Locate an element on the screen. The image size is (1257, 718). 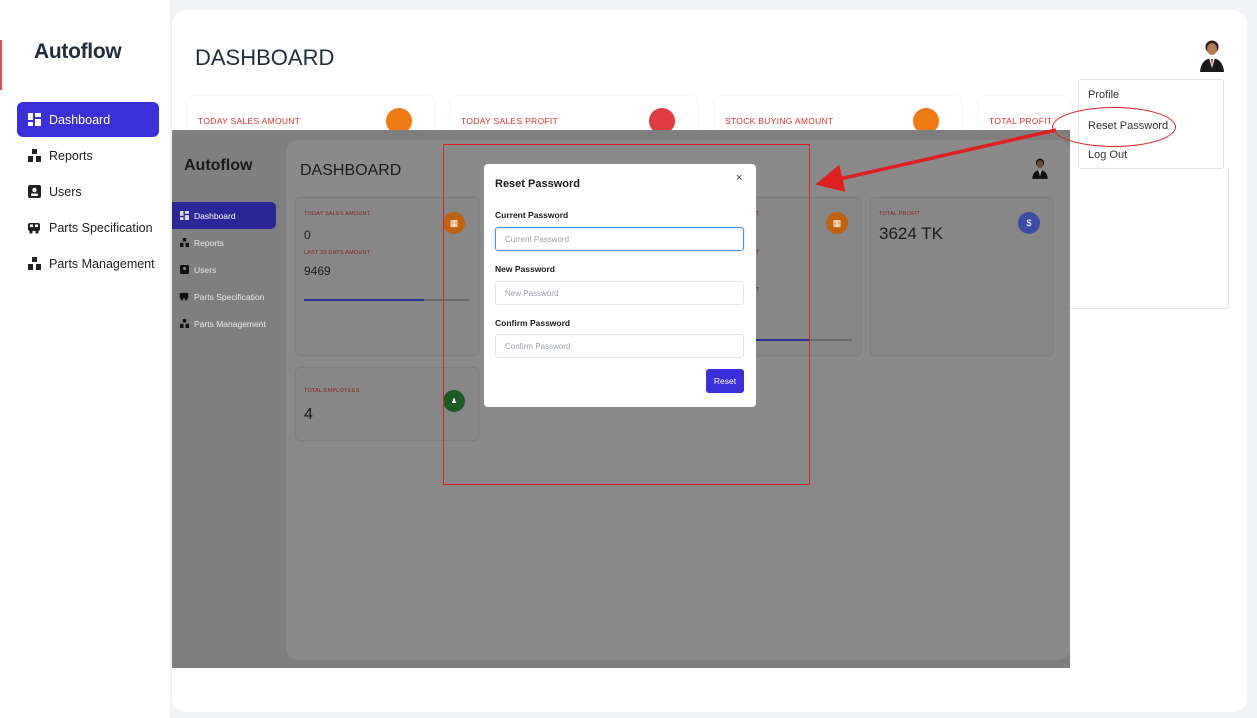
avatar is located at coordinates (1212, 55).